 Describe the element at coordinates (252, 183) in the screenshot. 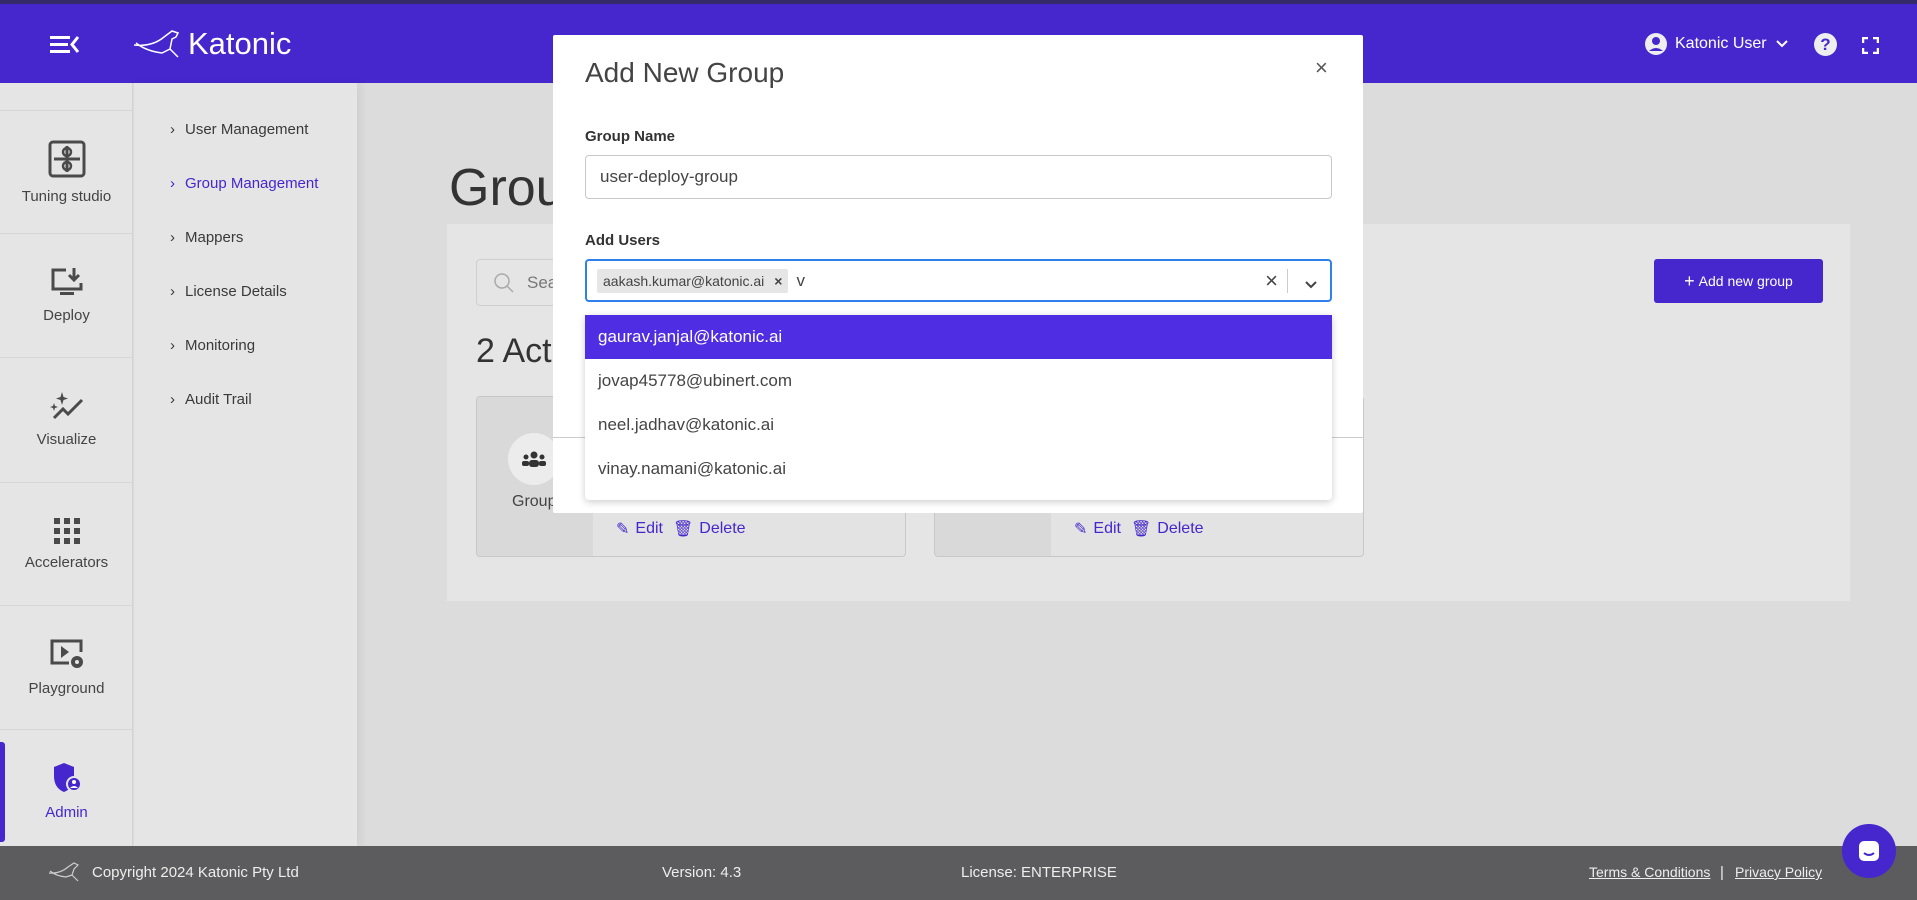

I see `submenu-label: Group Management` at that location.